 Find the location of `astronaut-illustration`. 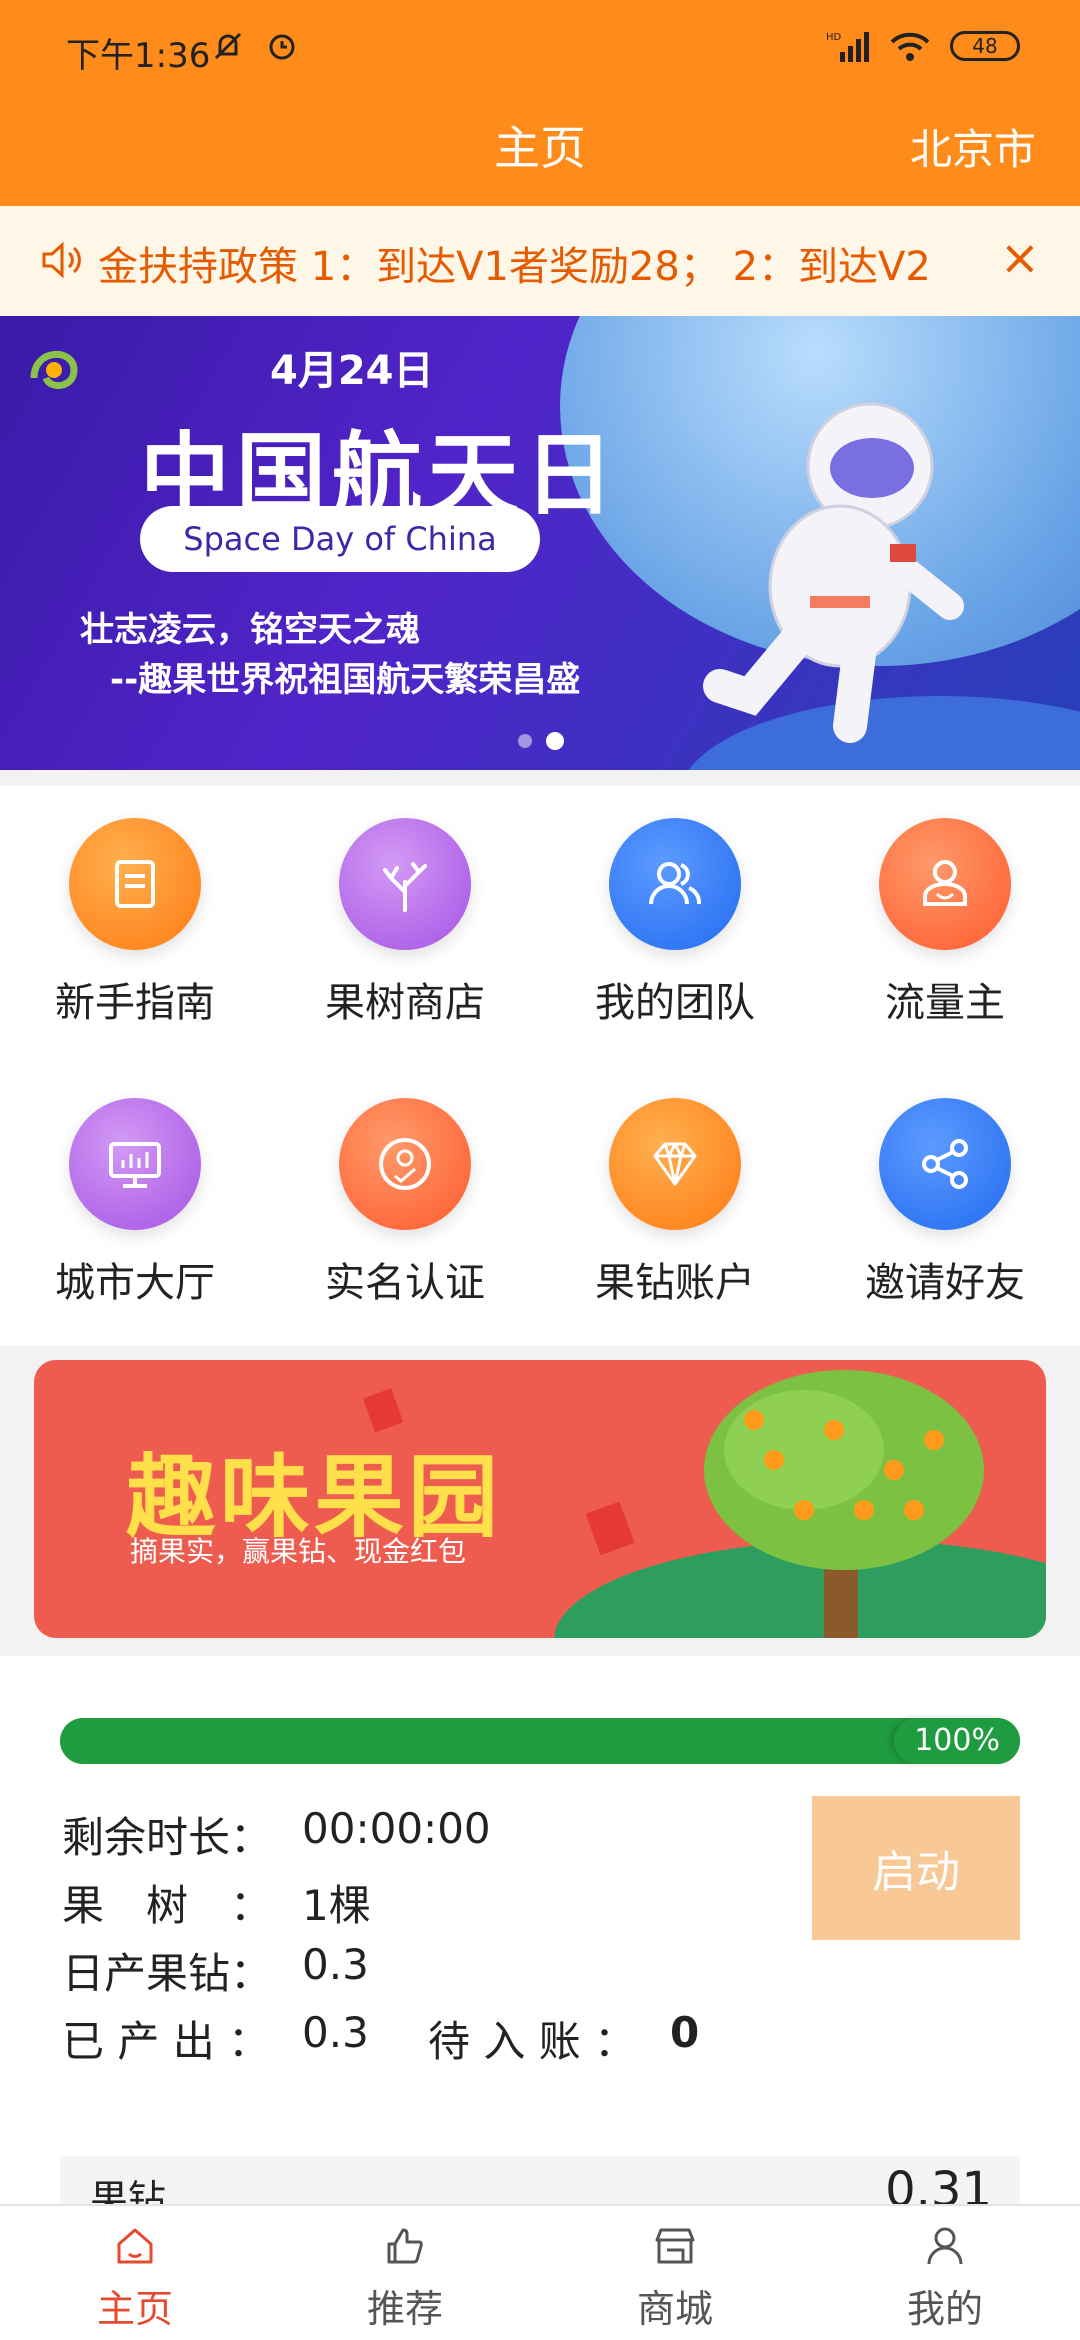

astronaut-illustration is located at coordinates (833, 572).